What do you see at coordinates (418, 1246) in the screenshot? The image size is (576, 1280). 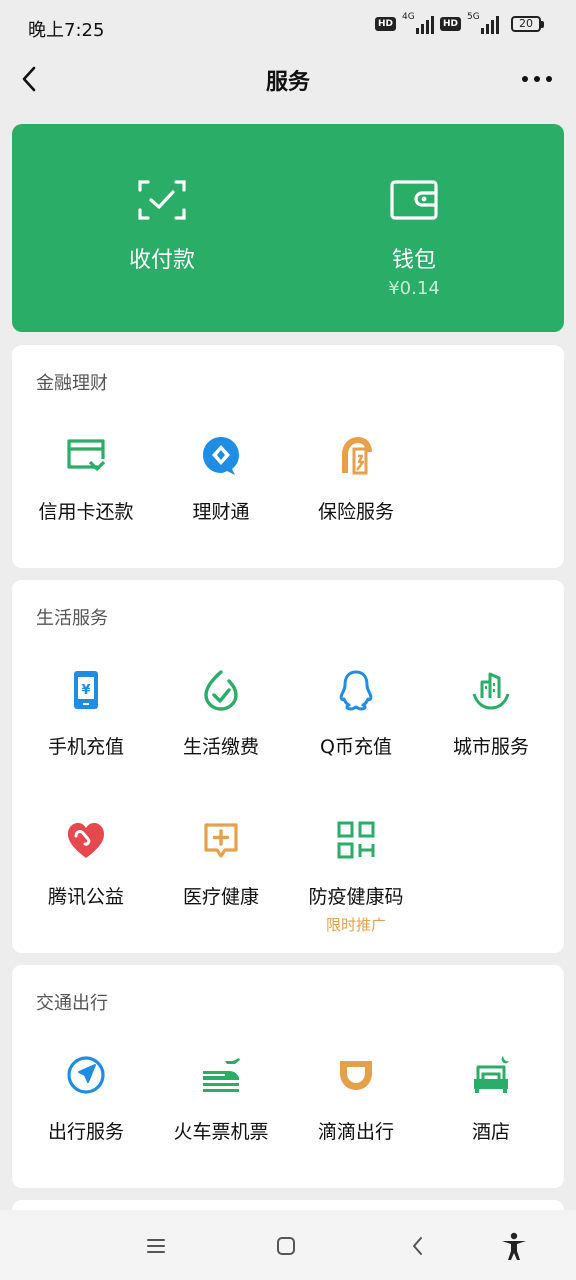 I see `back-nav-icon` at bounding box center [418, 1246].